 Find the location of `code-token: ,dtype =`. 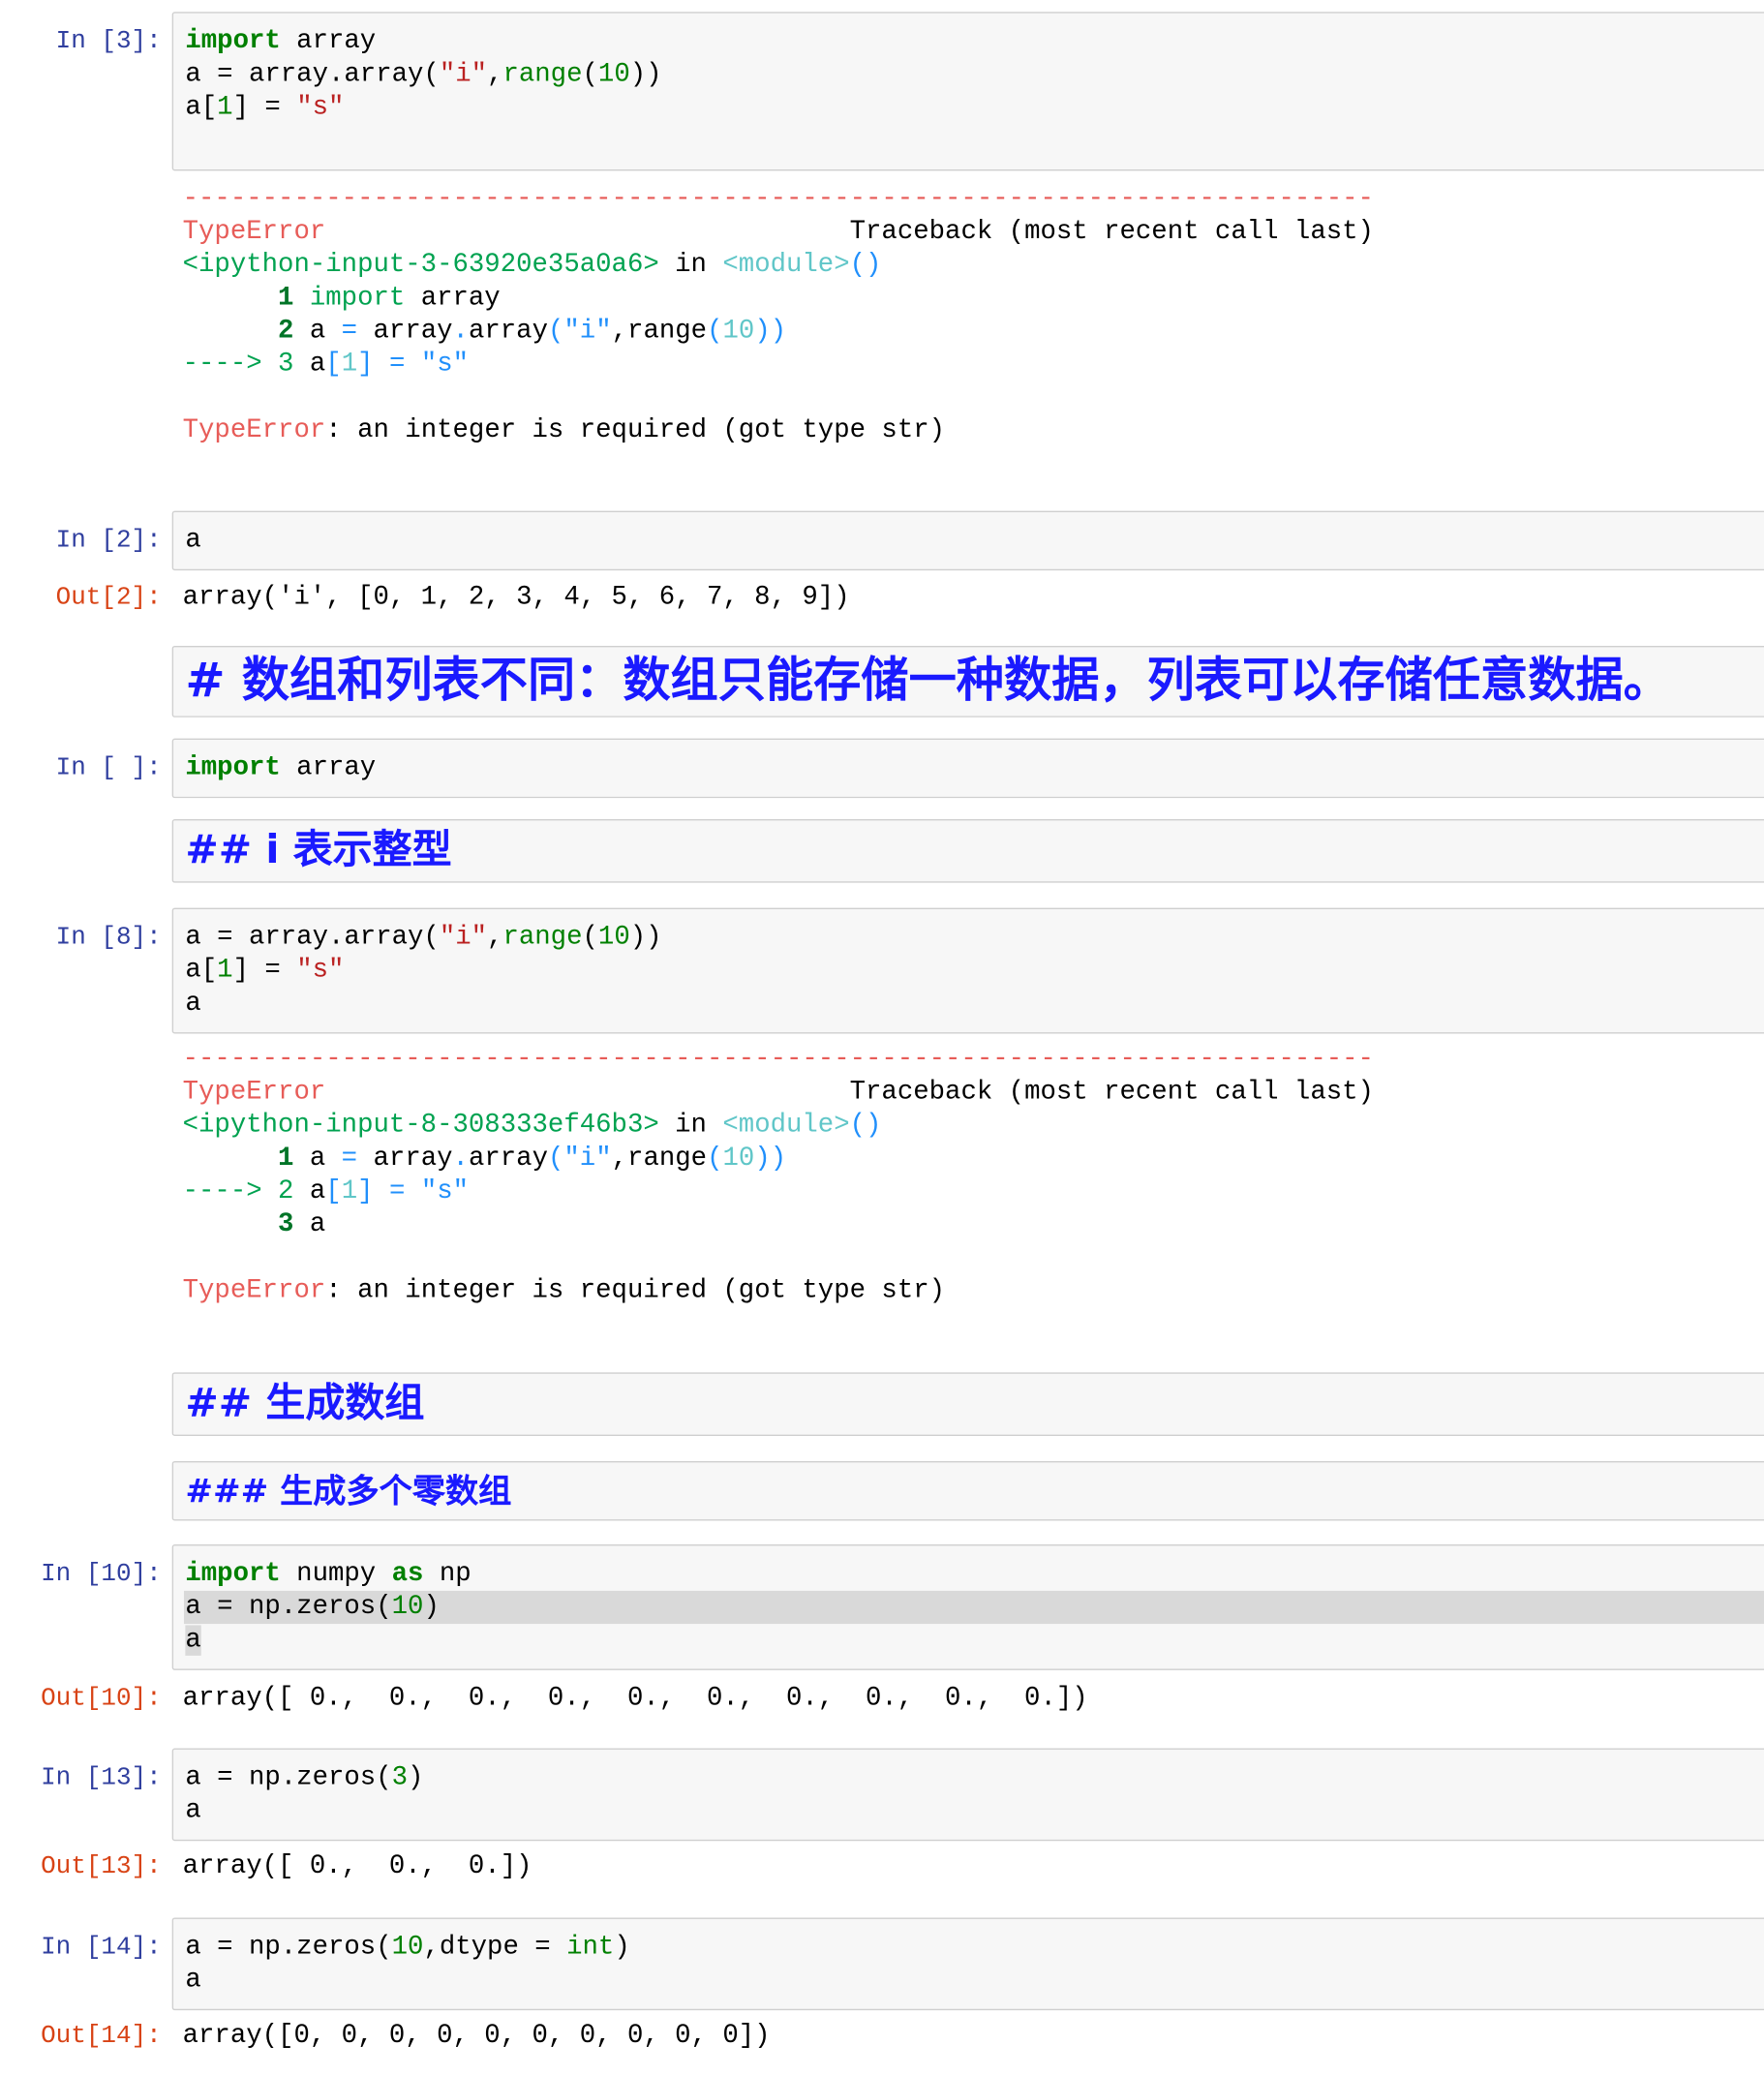

code-token: ,dtype = is located at coordinates (495, 1947).